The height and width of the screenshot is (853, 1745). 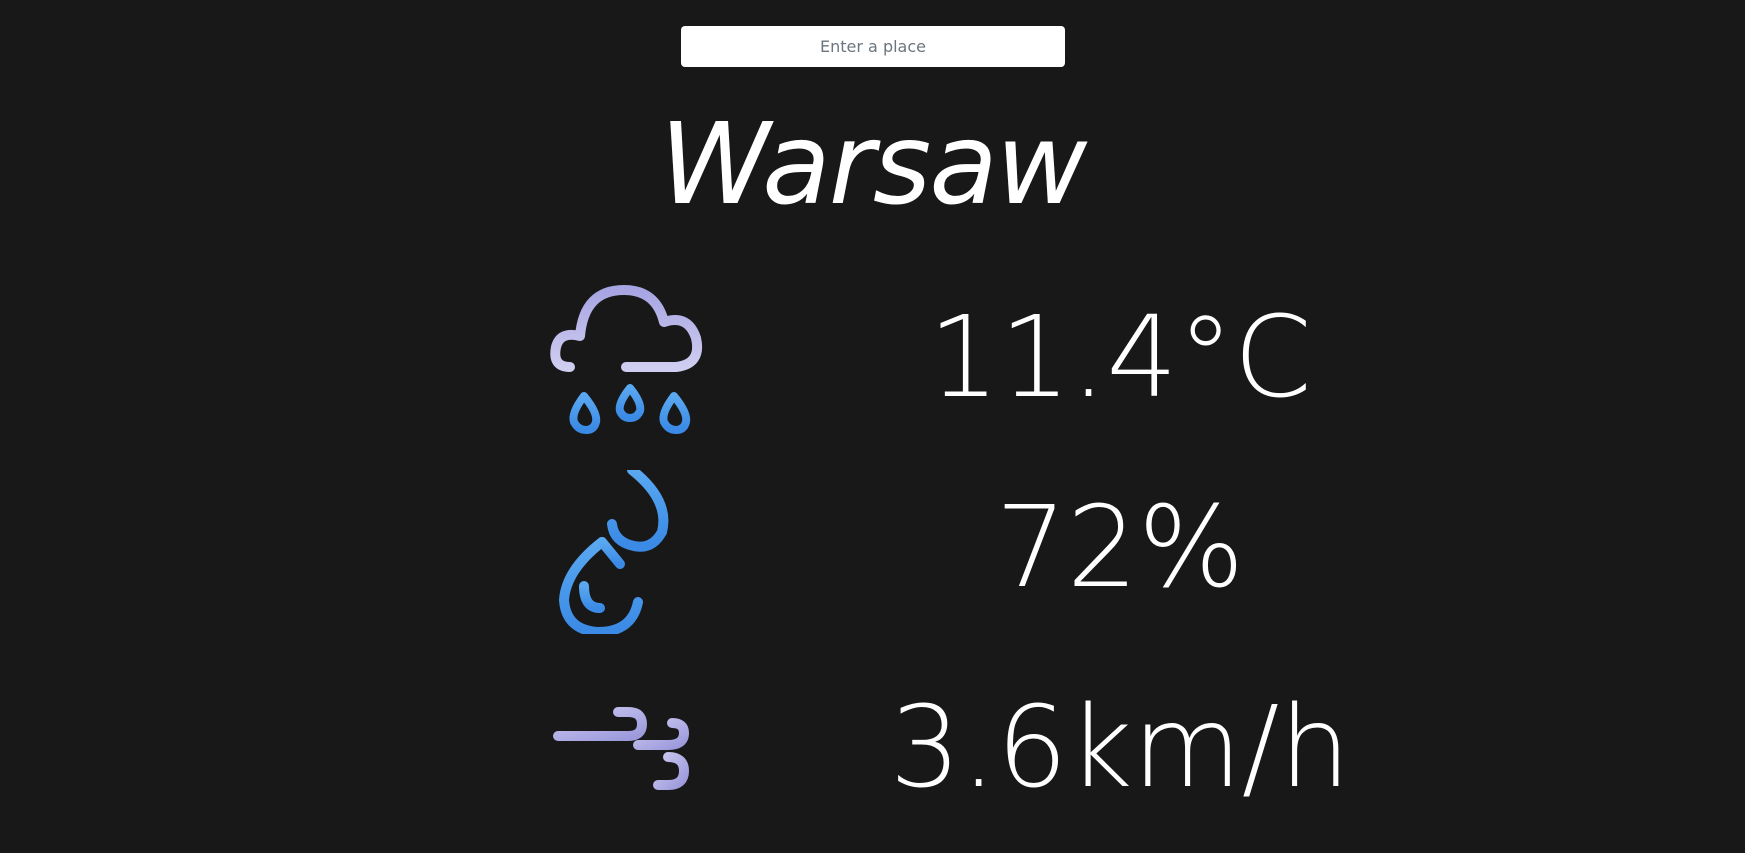 What do you see at coordinates (1120, 748) in the screenshot?
I see `wind-speed-value: 3.6km/h` at bounding box center [1120, 748].